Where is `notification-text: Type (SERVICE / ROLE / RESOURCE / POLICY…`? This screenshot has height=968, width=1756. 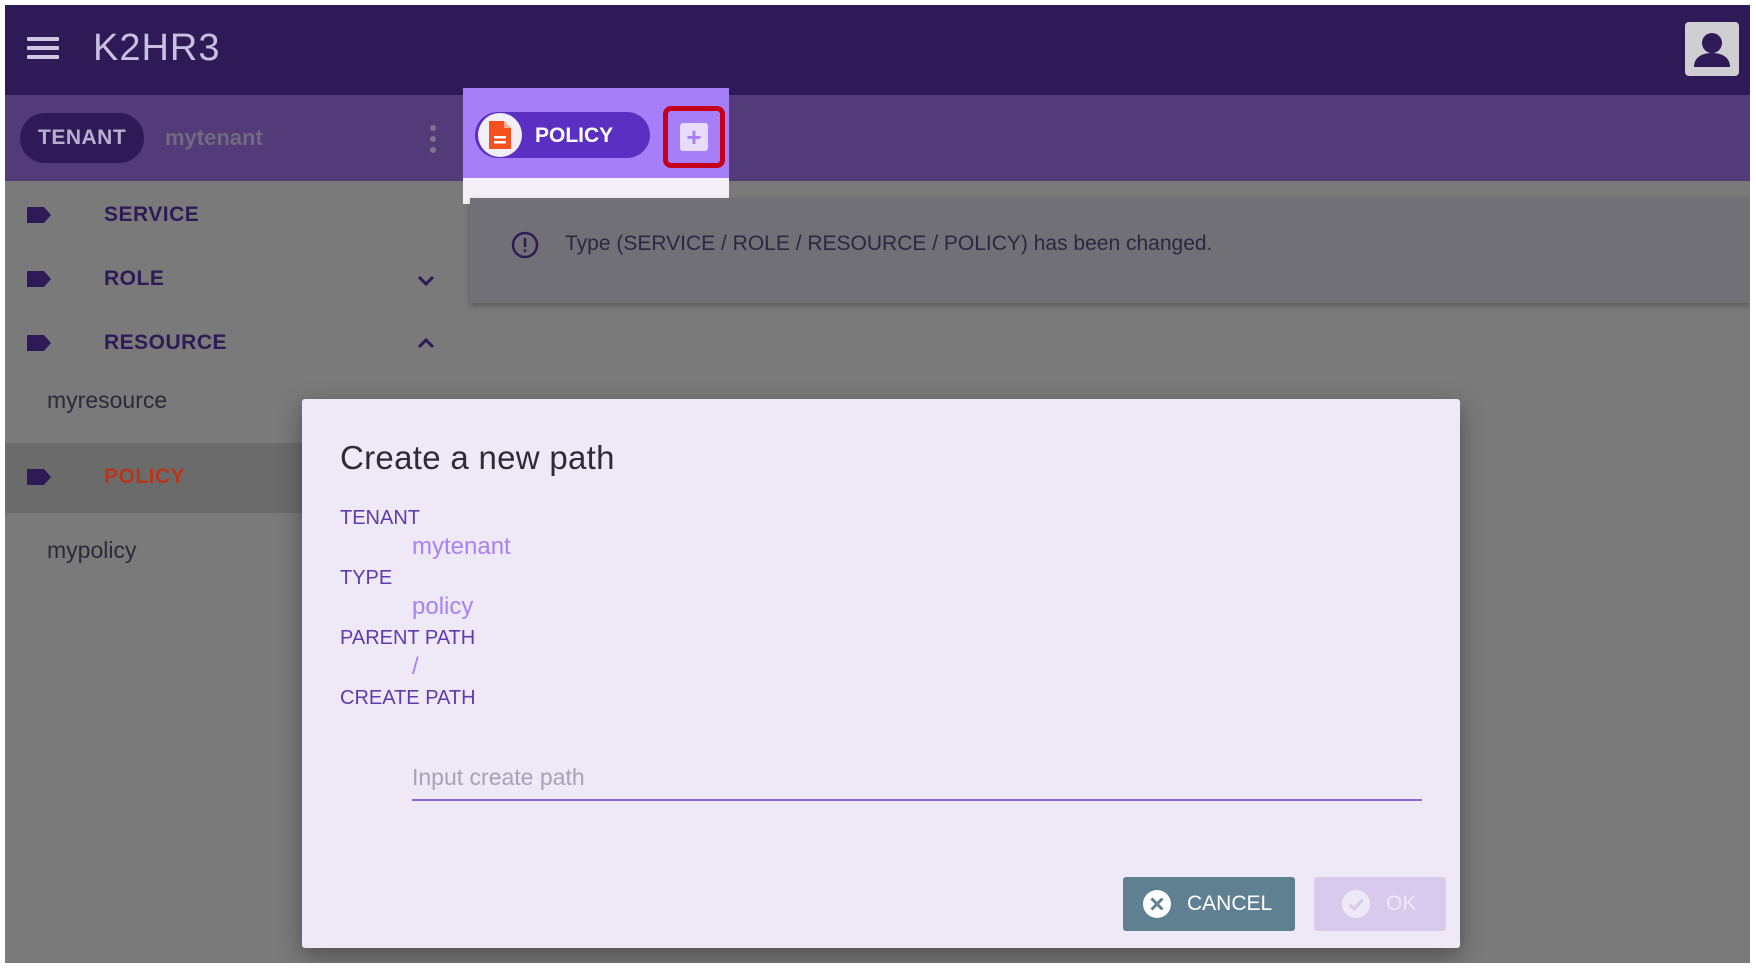
notification-text: Type (SERVICE / ROLE / RESOURCE / POLICY… is located at coordinates (889, 243).